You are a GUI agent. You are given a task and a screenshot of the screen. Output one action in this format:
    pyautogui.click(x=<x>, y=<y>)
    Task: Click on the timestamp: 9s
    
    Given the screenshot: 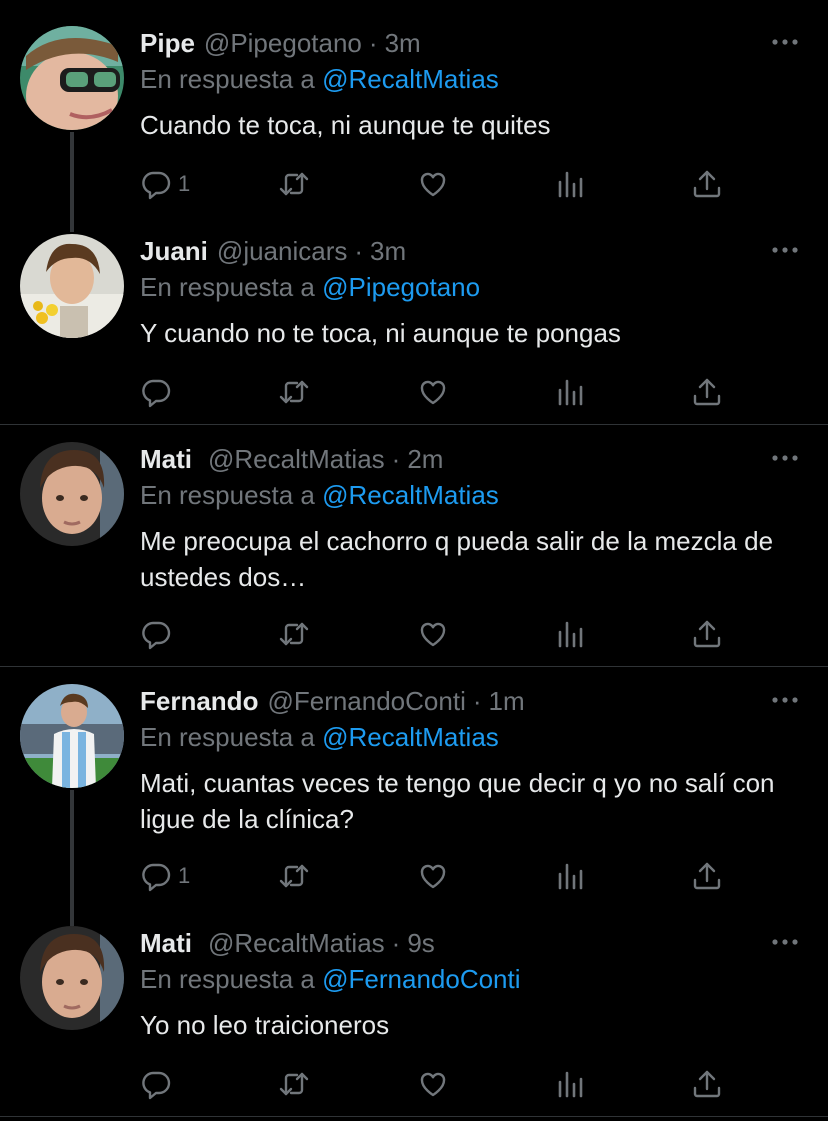 What is the action you would take?
    pyautogui.click(x=420, y=943)
    